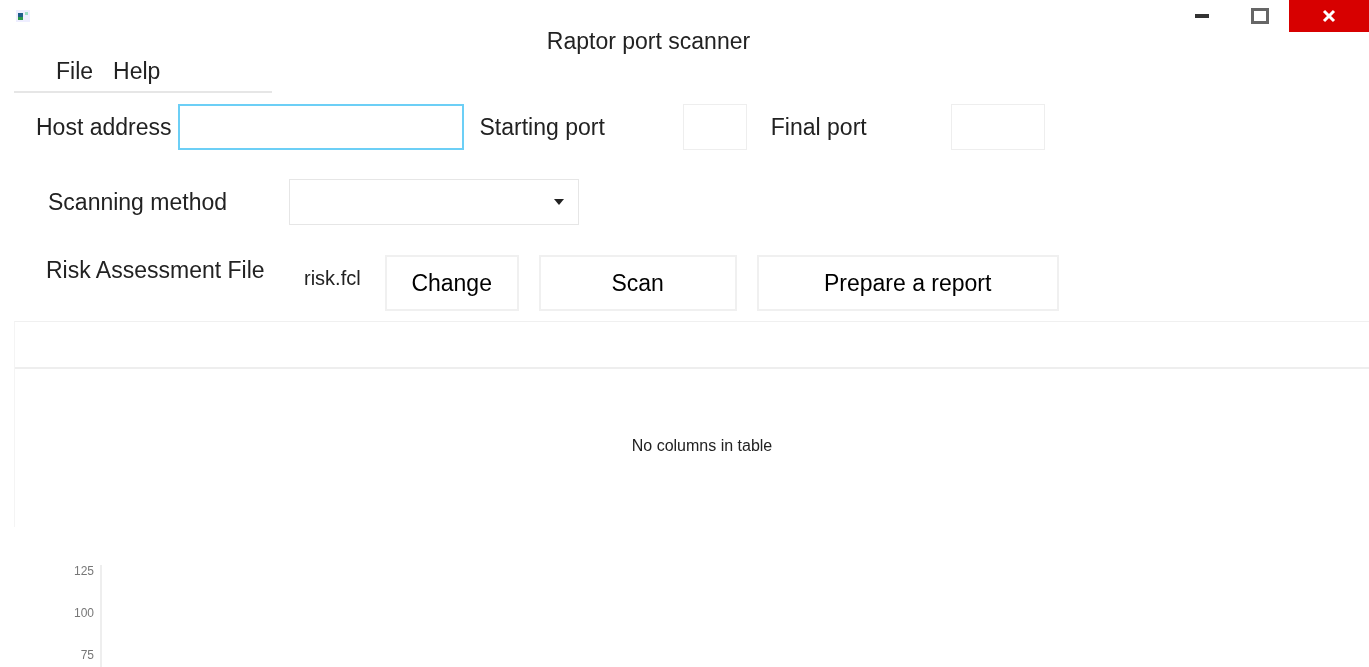  What do you see at coordinates (907, 283) in the screenshot?
I see `action-button: Prepare a report` at bounding box center [907, 283].